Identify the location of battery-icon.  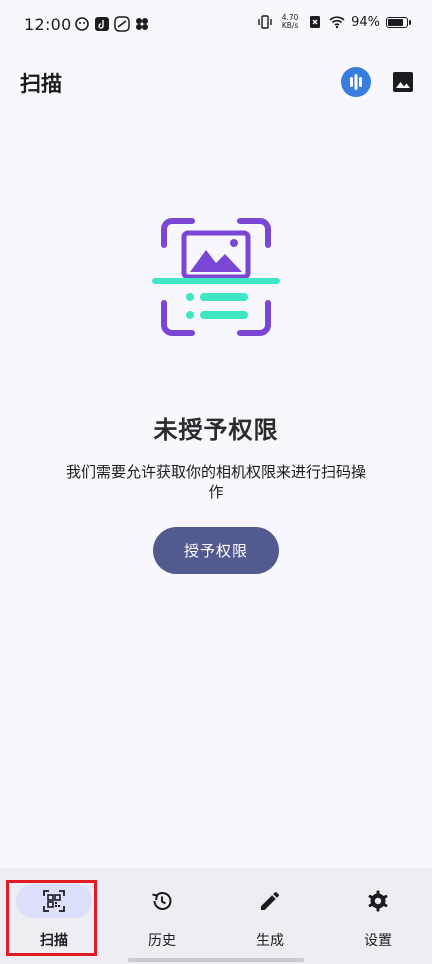
(398, 22).